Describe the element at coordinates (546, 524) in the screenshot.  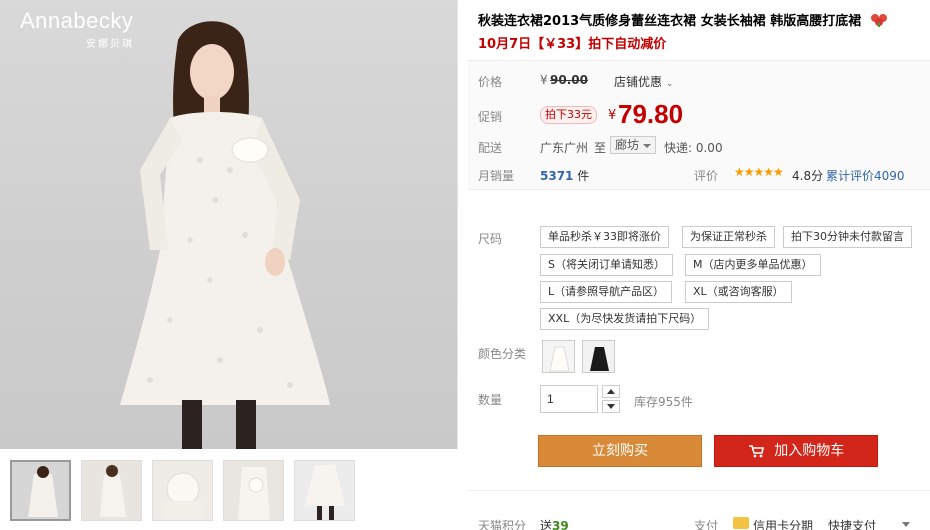
I see `tmall-points-prefix: 送` at that location.